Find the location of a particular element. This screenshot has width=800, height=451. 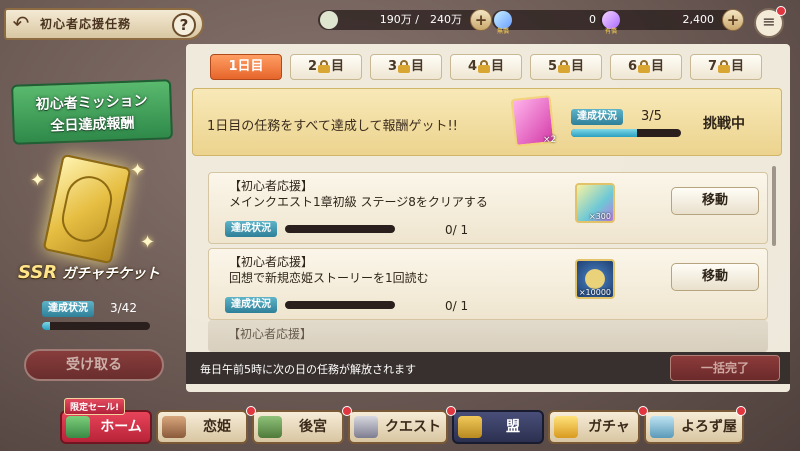

tab-label: 5 is located at coordinates (552, 66).